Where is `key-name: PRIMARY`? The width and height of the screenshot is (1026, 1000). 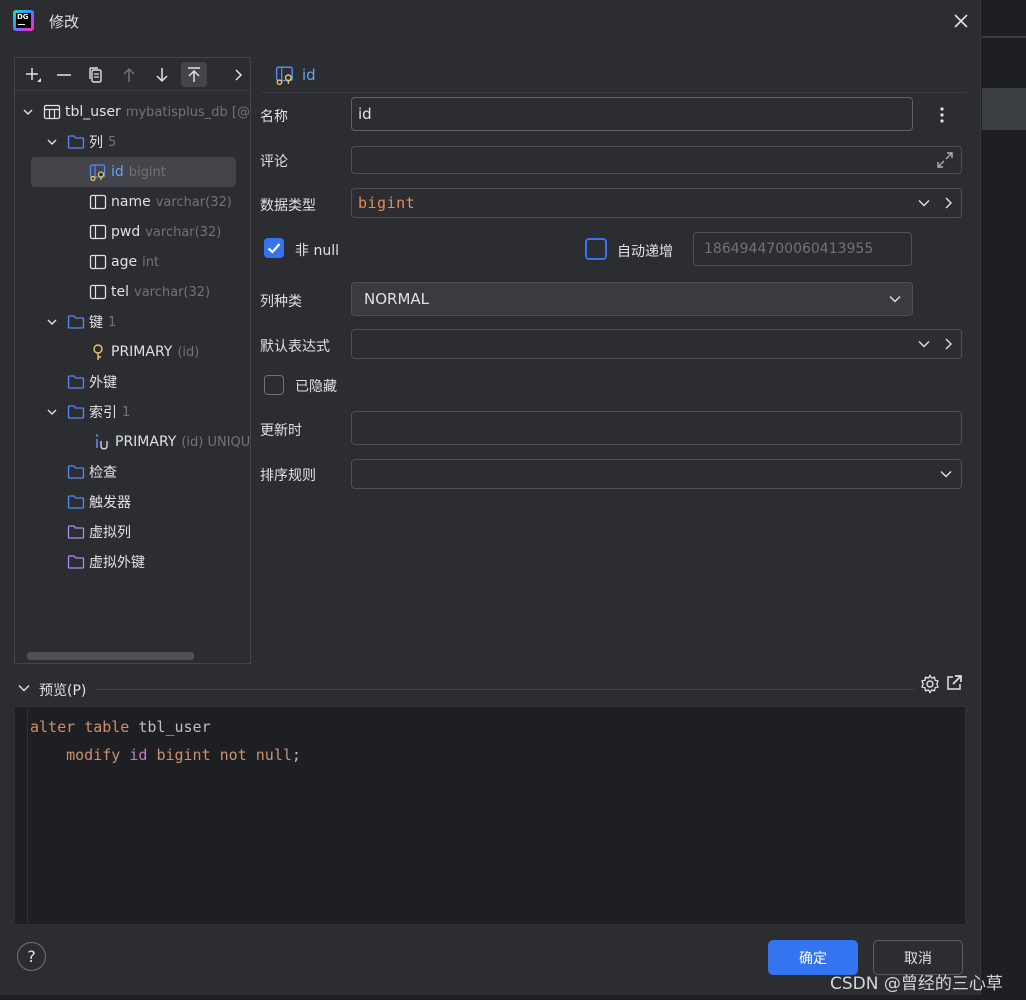
key-name: PRIMARY is located at coordinates (142, 352).